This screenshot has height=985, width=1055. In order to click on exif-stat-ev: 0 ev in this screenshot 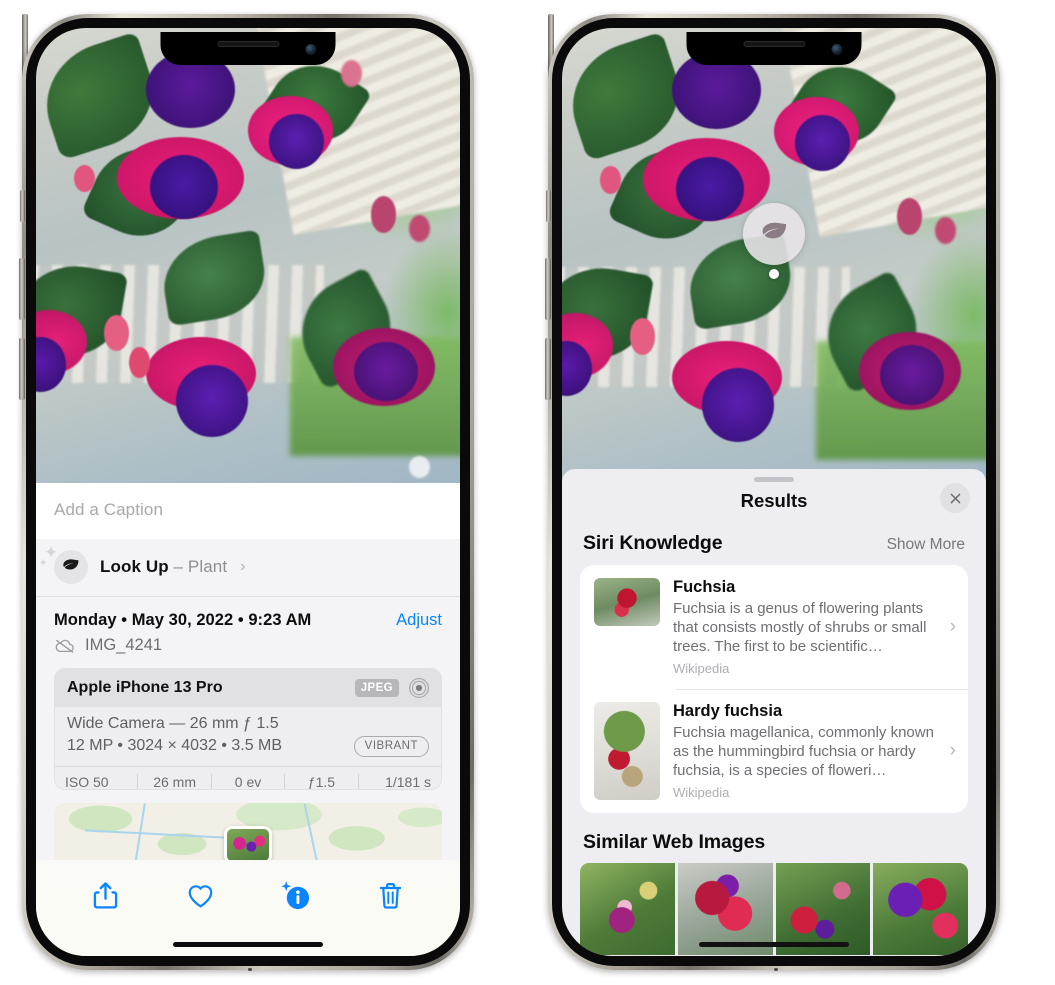, I will do `click(248, 781)`.